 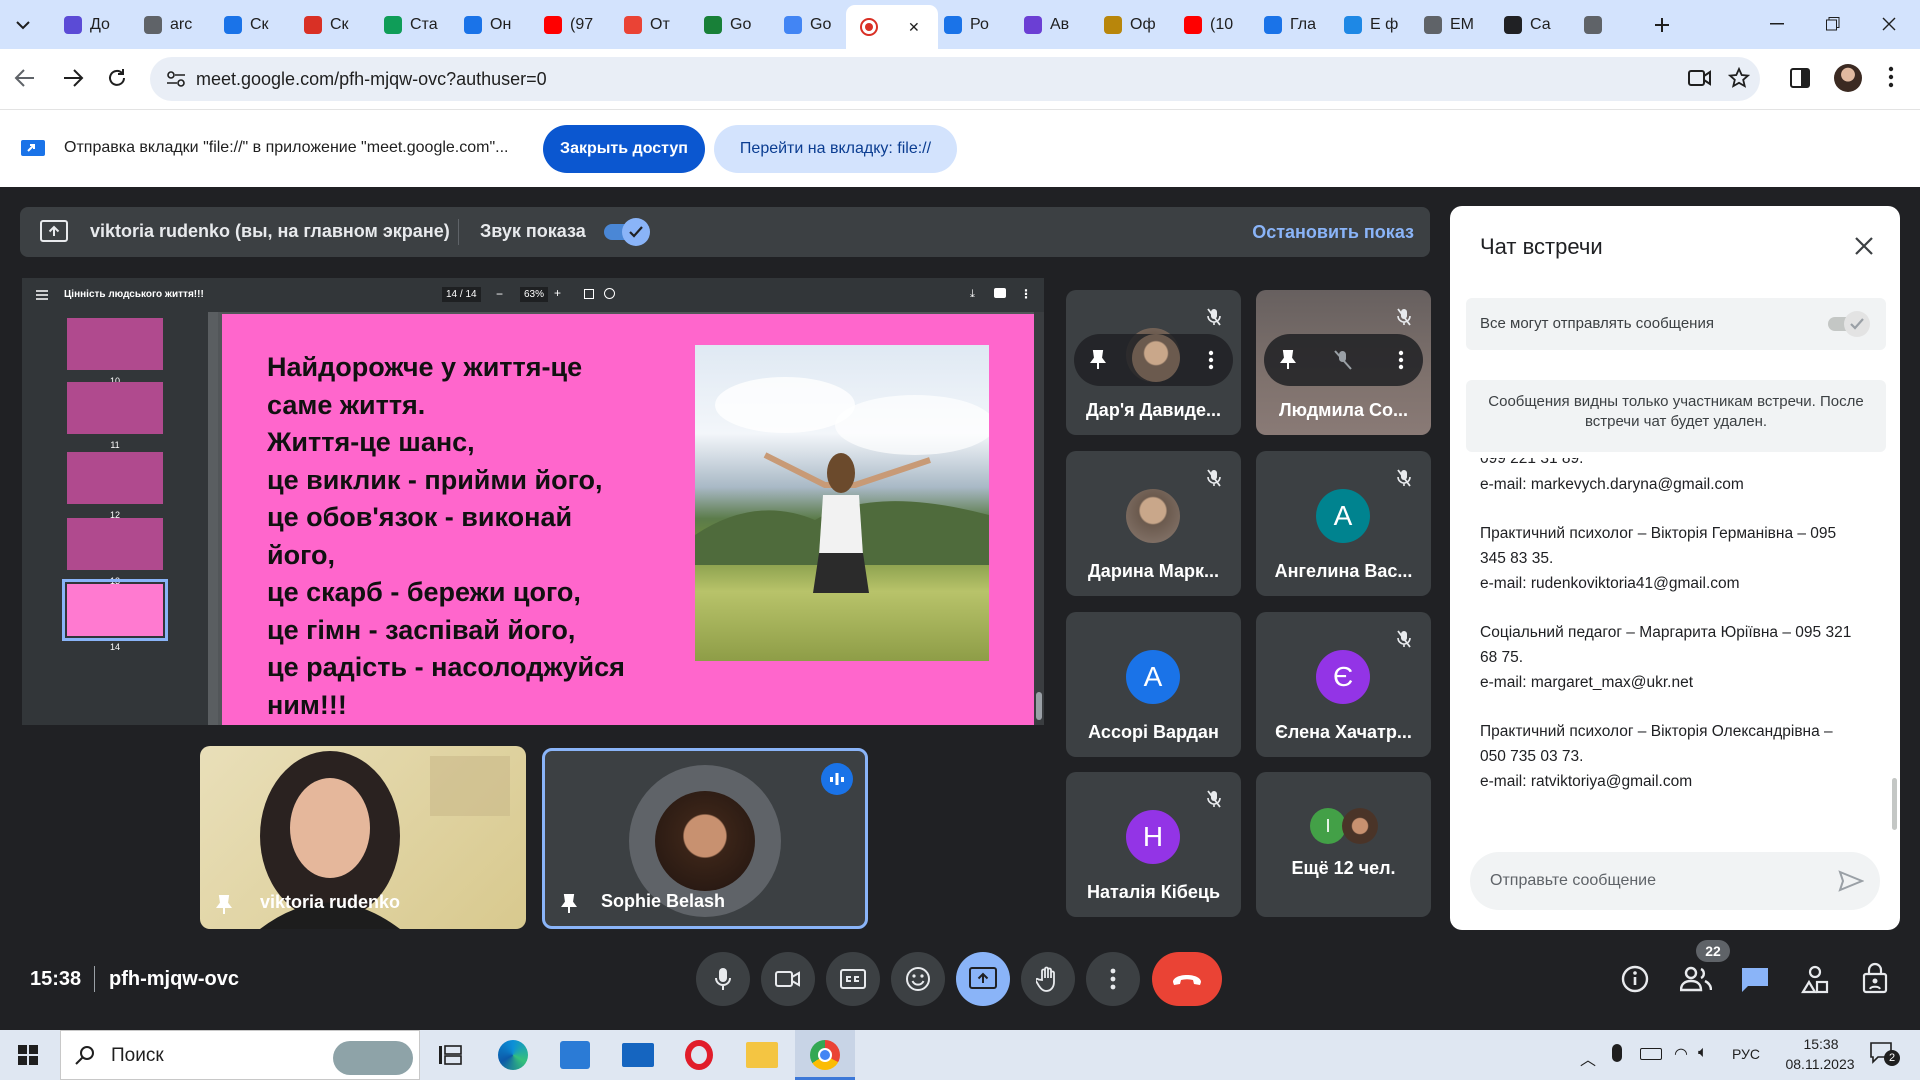 What do you see at coordinates (567, 24) in the screenshot?
I see `browser-tab: (97` at bounding box center [567, 24].